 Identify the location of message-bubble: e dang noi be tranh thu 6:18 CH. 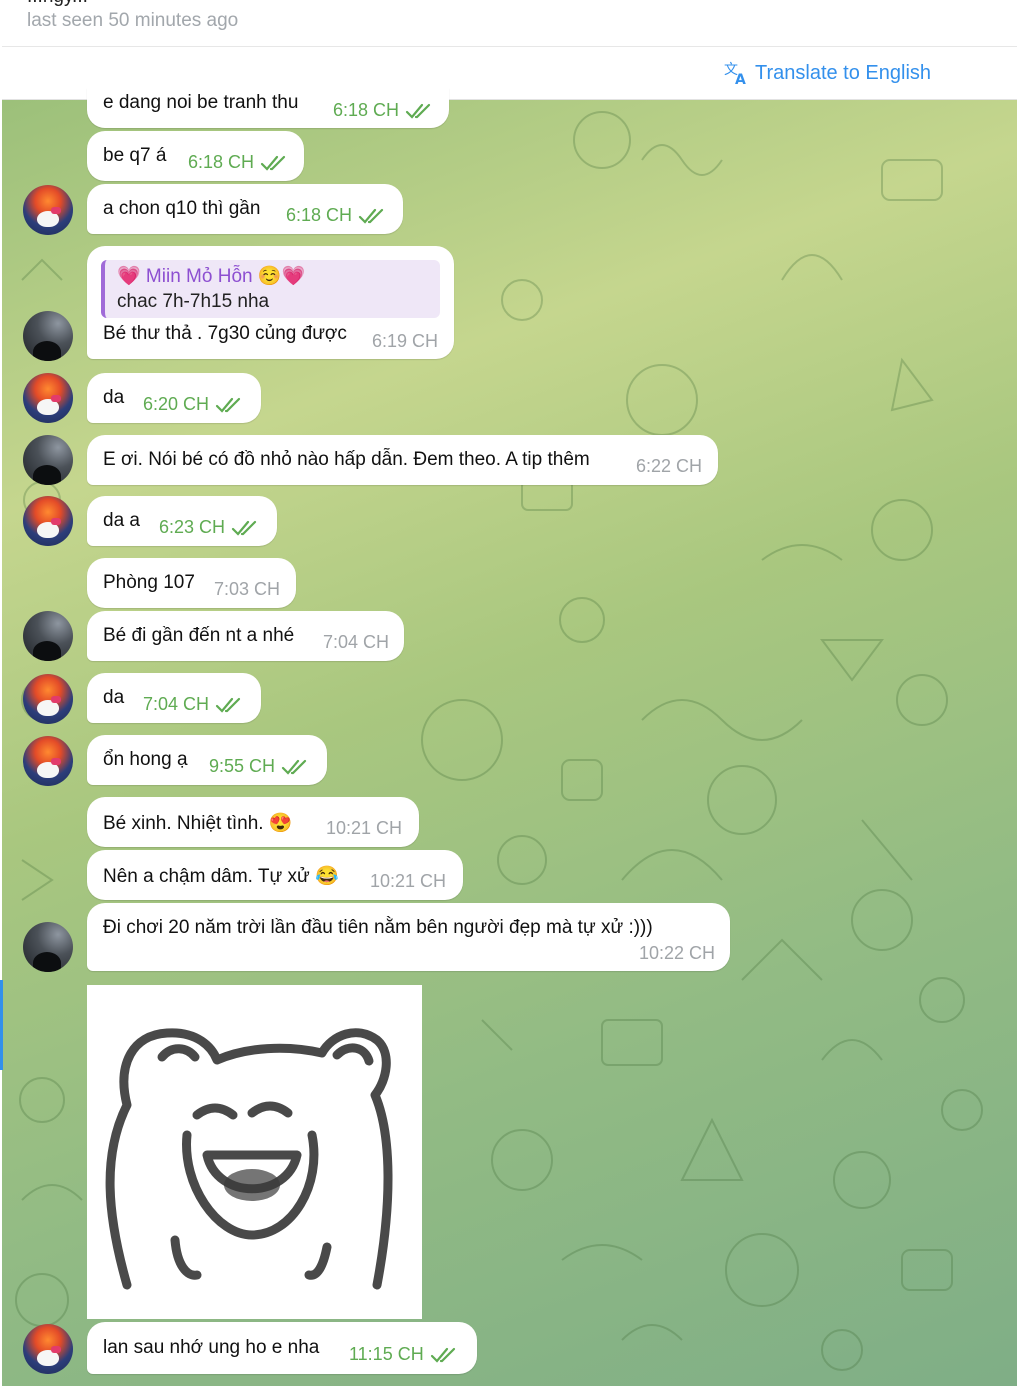
(268, 108).